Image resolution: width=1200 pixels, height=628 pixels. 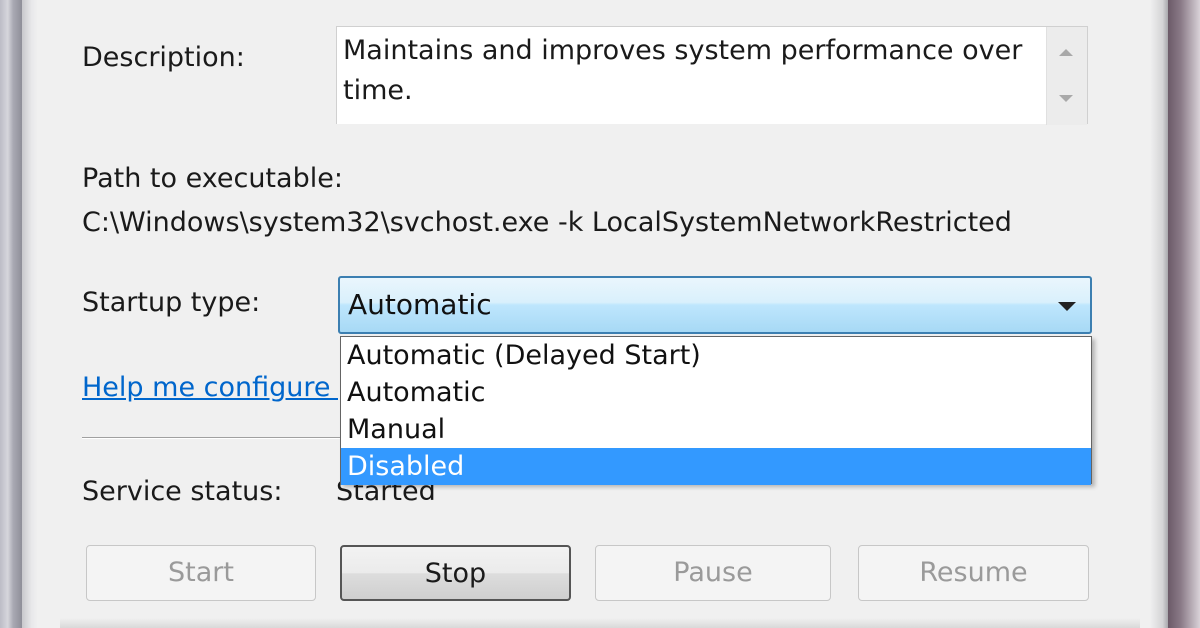 What do you see at coordinates (716, 466) in the screenshot?
I see `option-disabled: Disabled` at bounding box center [716, 466].